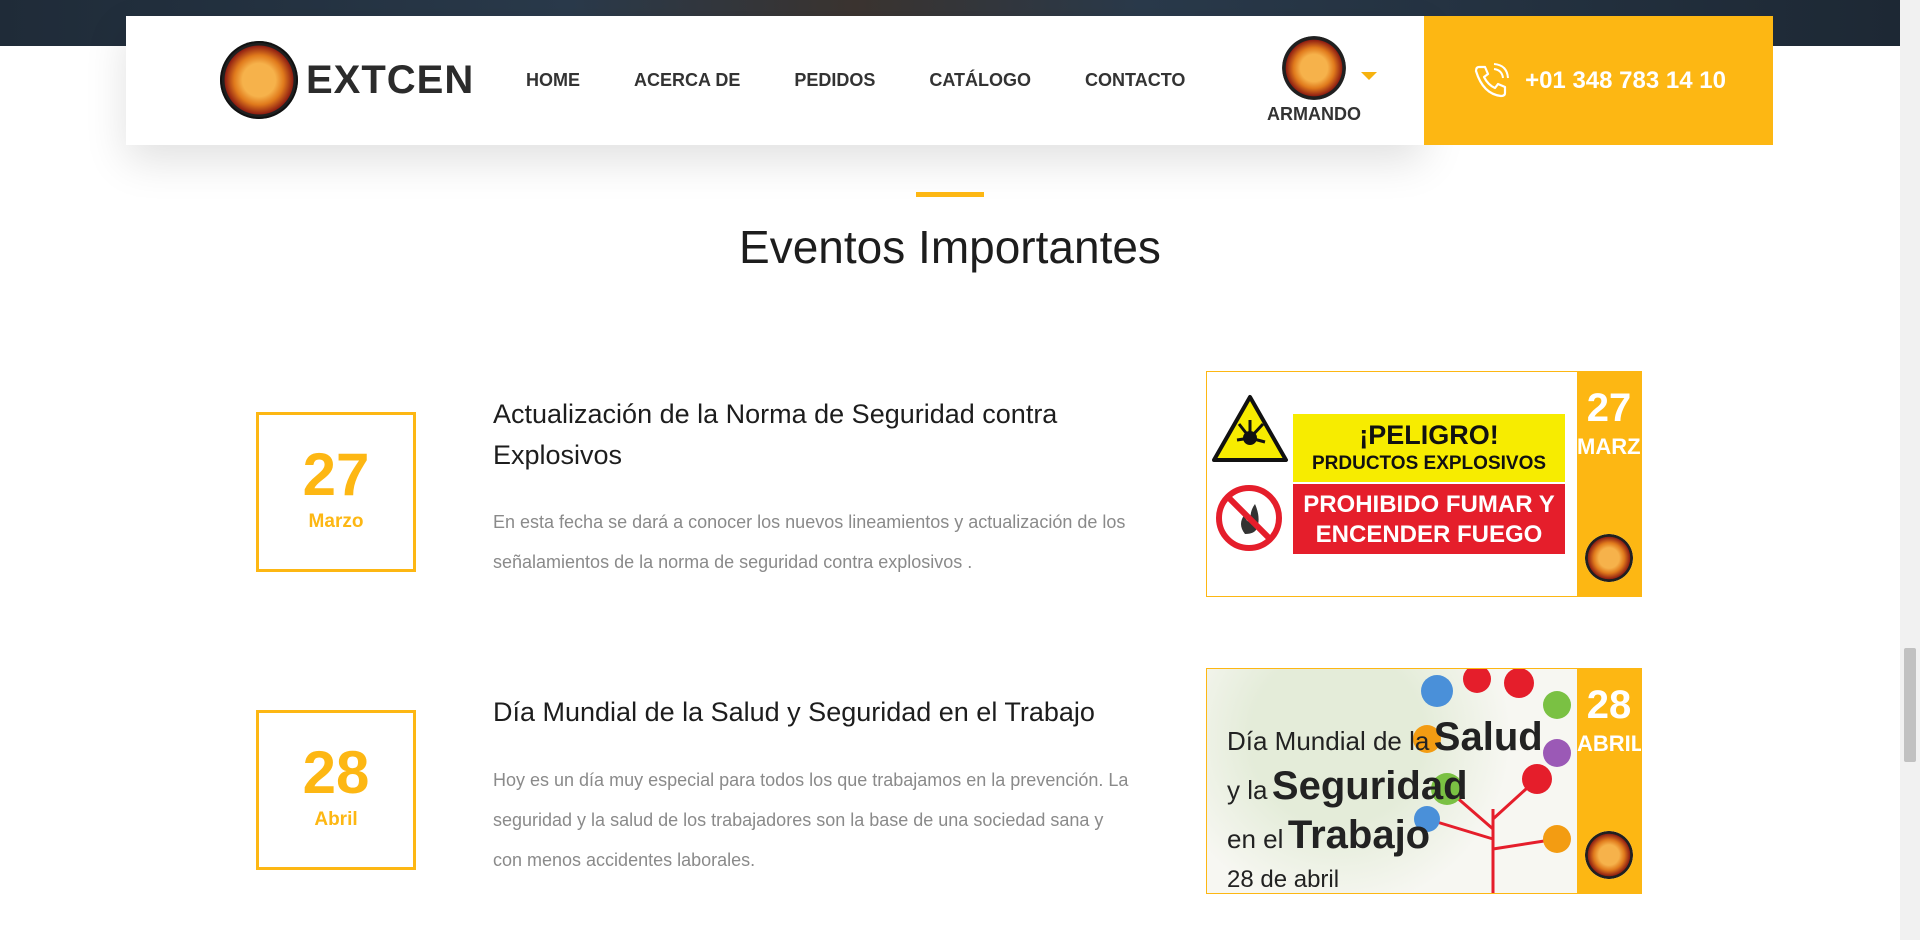 Image resolution: width=1920 pixels, height=940 pixels. Describe the element at coordinates (553, 80) in the screenshot. I see `nav-home: HOME` at that location.